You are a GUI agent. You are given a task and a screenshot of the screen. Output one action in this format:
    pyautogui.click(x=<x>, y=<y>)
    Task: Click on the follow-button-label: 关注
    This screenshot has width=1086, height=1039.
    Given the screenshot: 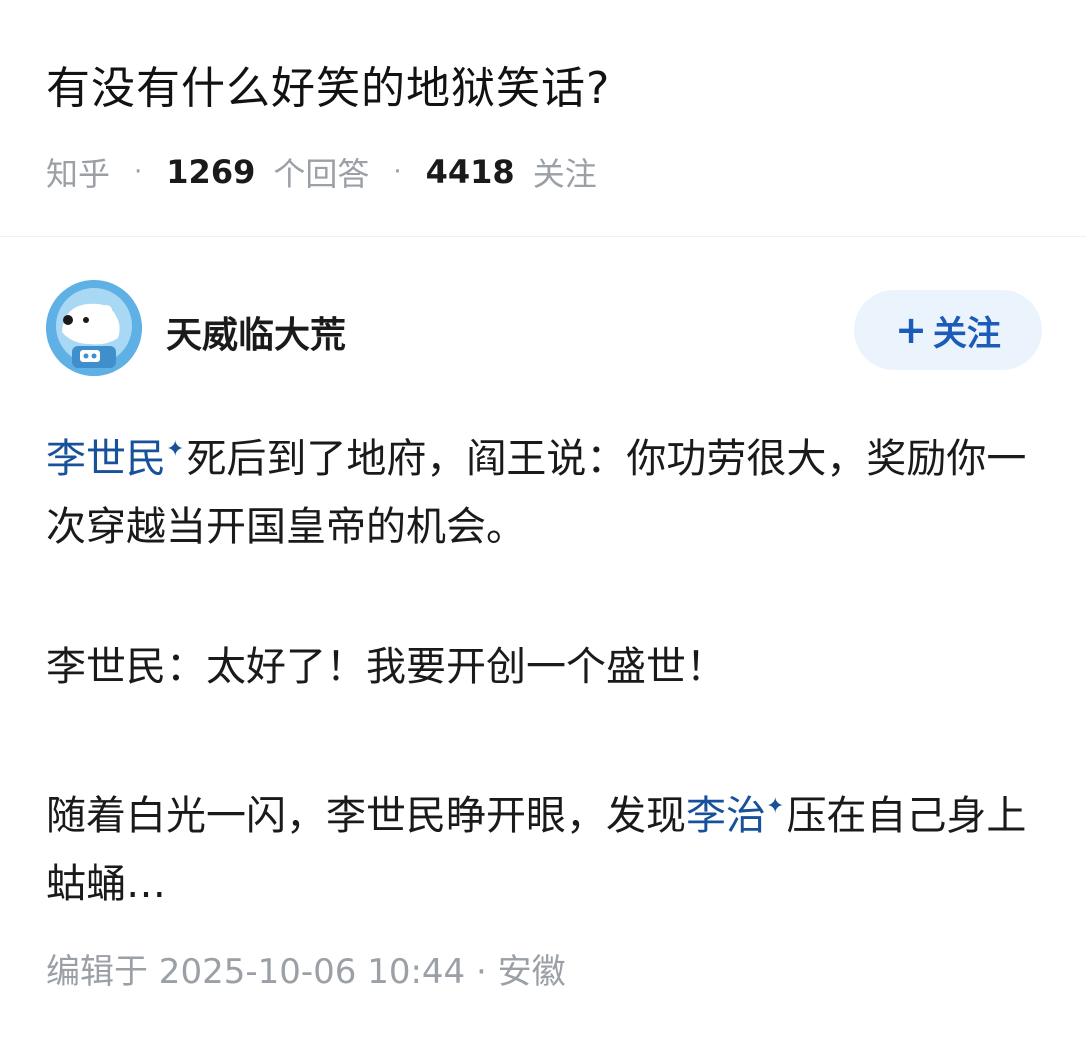 What is the action you would take?
    pyautogui.click(x=966, y=333)
    